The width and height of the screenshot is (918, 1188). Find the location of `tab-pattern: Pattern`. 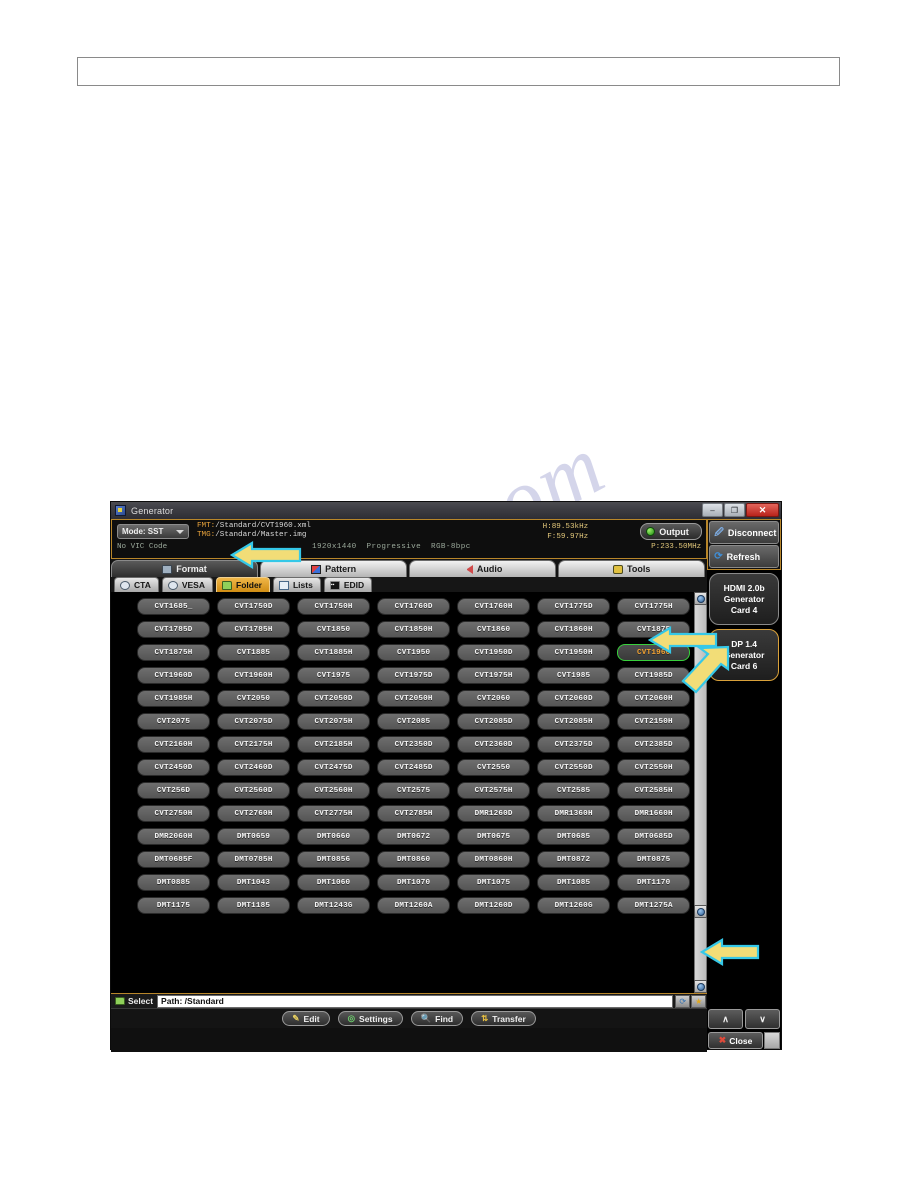

tab-pattern: Pattern is located at coordinates (334, 568).